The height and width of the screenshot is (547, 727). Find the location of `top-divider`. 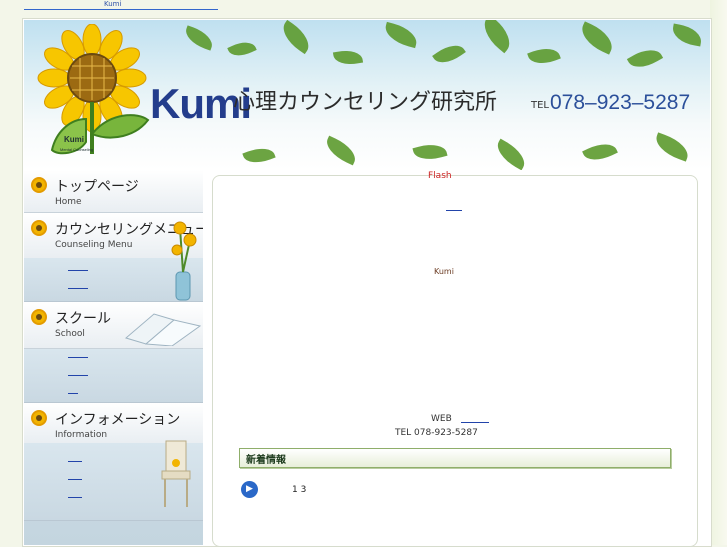

top-divider is located at coordinates (121, 9).